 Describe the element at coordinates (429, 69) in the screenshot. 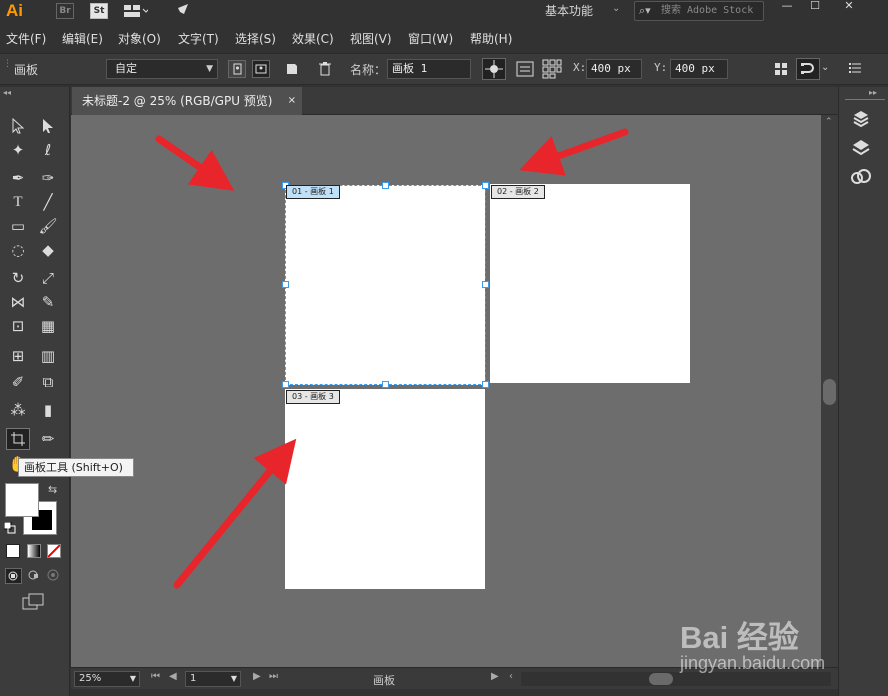

I see `artboard-name-field: 画板 1` at that location.